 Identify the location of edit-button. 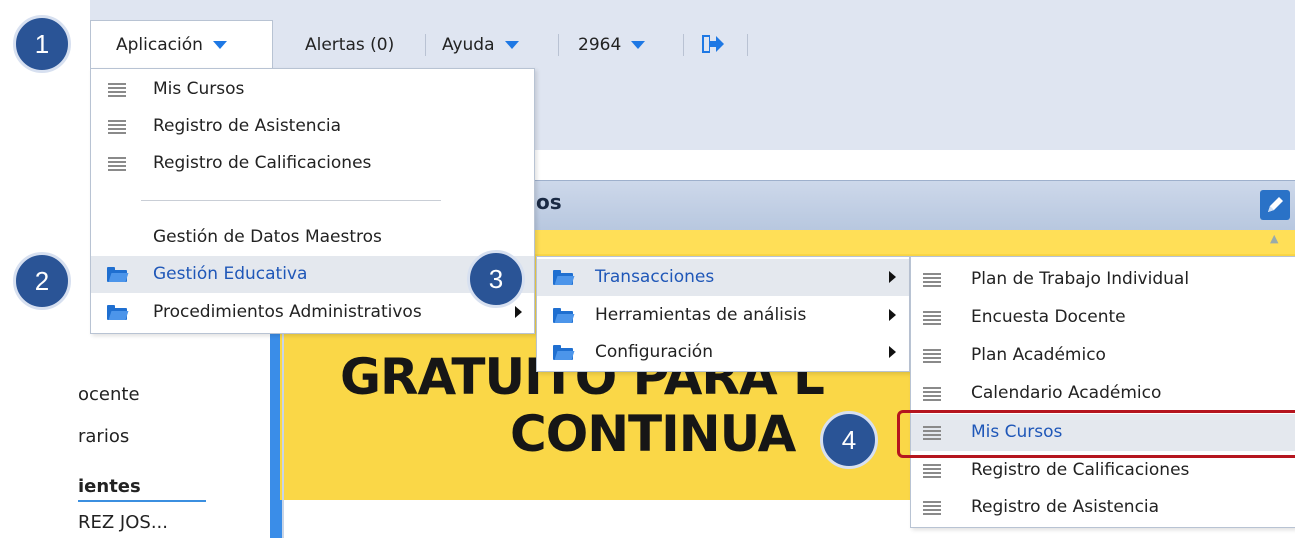
(1275, 205).